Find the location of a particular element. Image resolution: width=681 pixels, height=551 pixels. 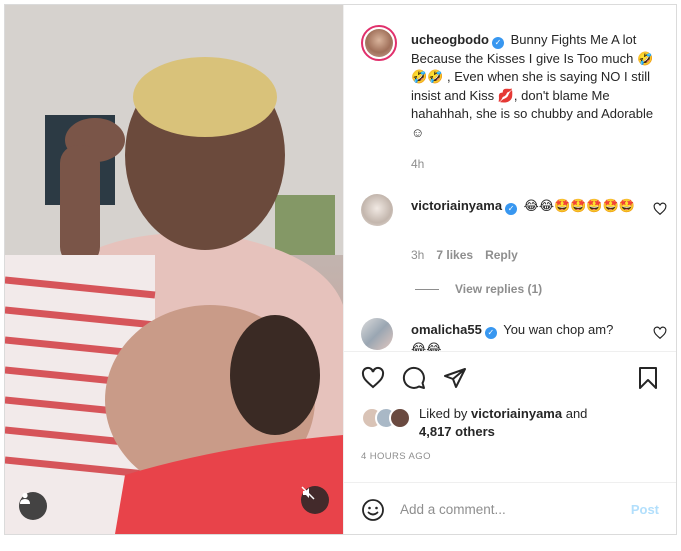

comment: victoriainyama ✓ 😂😂🤩🤩🤩🤩🤩 is located at coordinates (526, 205).